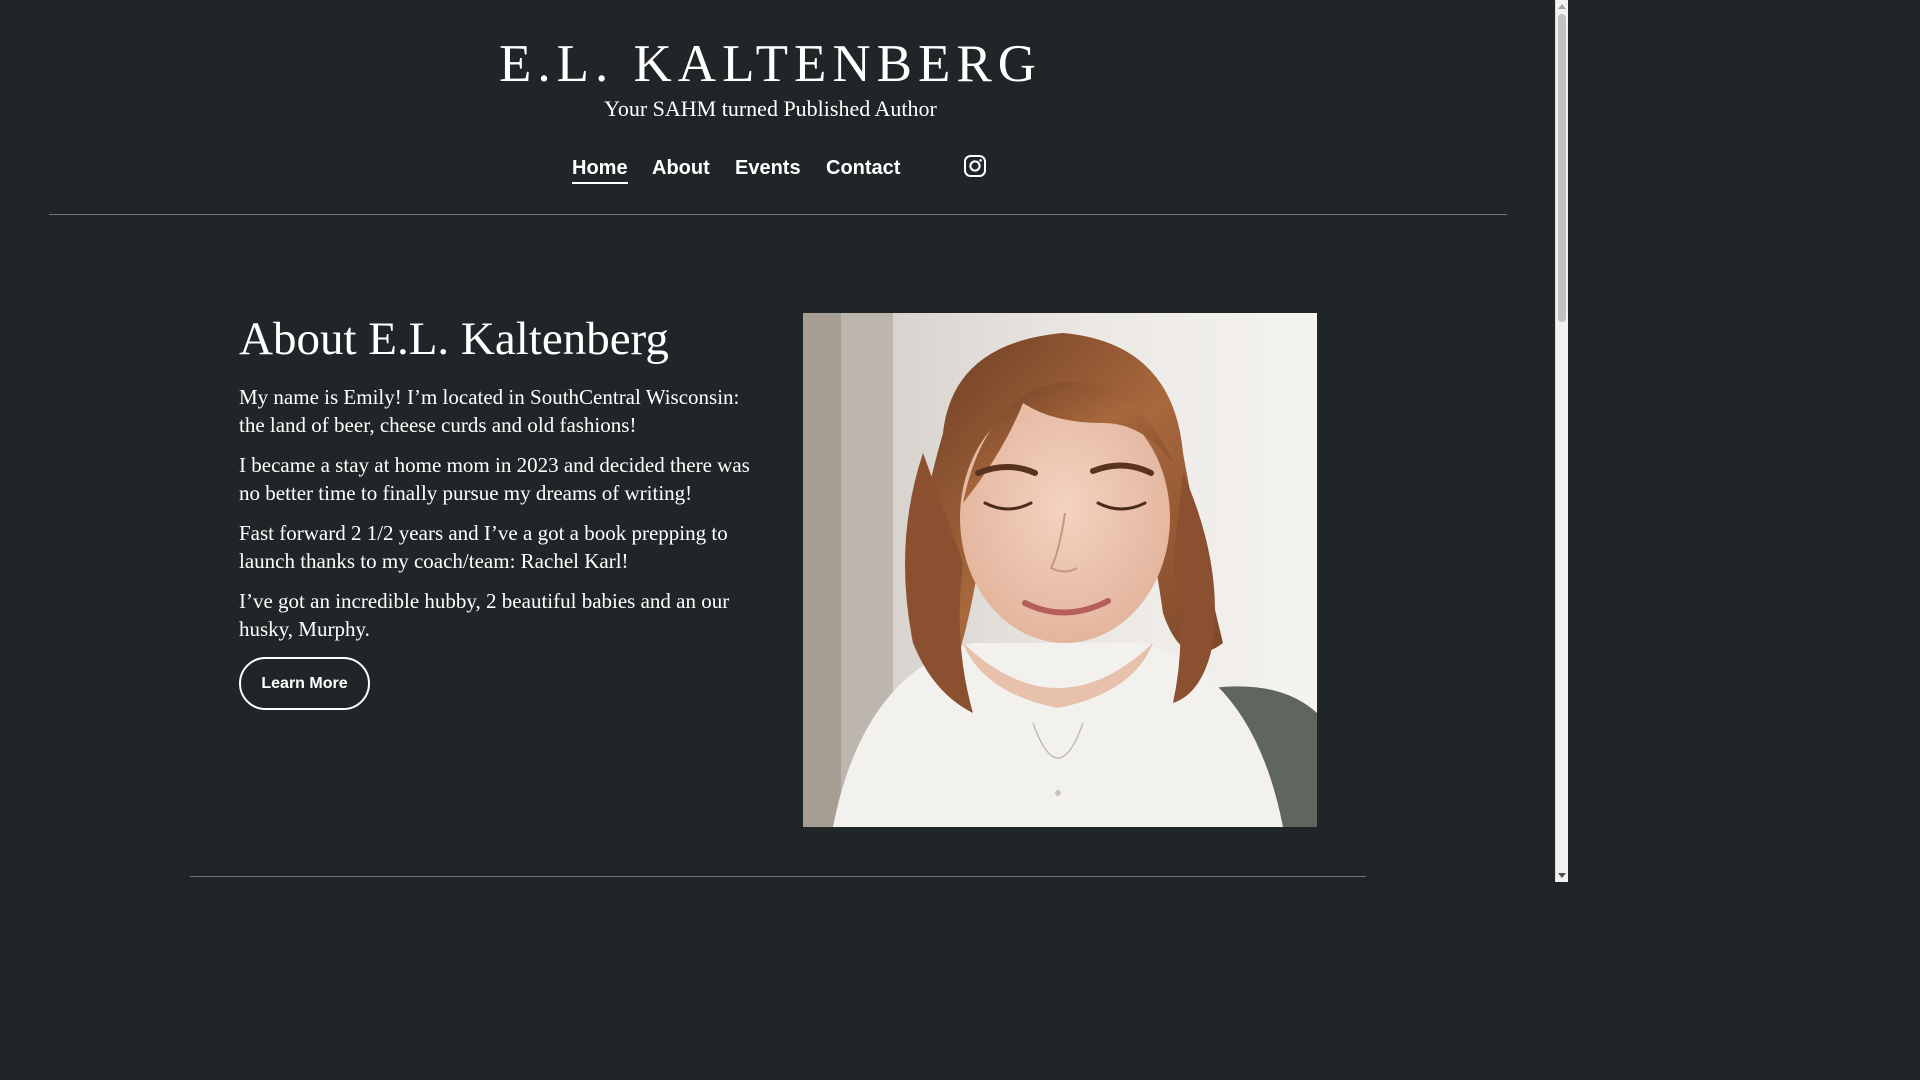 Image resolution: width=1920 pixels, height=1080 pixels. Describe the element at coordinates (778, 214) in the screenshot. I see `header-divider` at that location.